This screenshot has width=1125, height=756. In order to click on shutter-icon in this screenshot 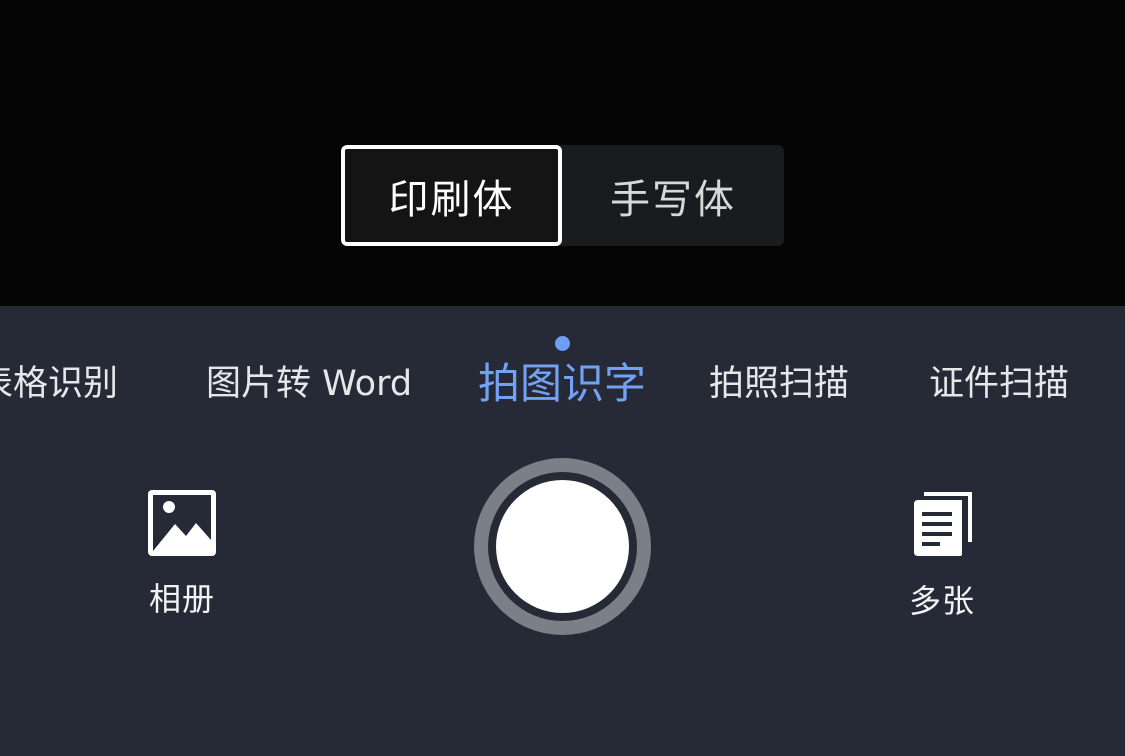, I will do `click(562, 546)`.